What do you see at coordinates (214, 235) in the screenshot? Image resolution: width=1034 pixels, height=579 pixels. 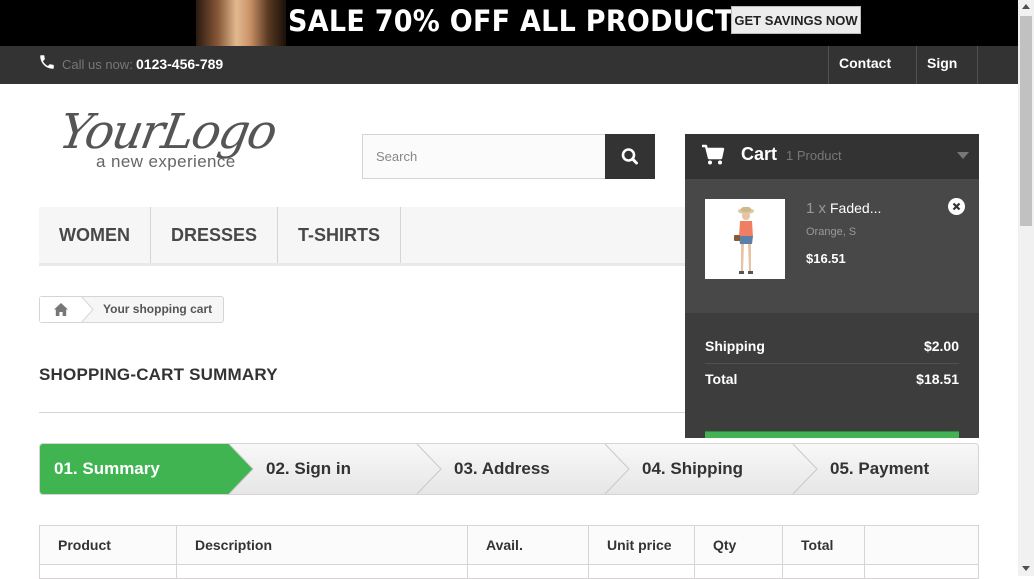 I see `menu-item-dresses: DRESSES` at bounding box center [214, 235].